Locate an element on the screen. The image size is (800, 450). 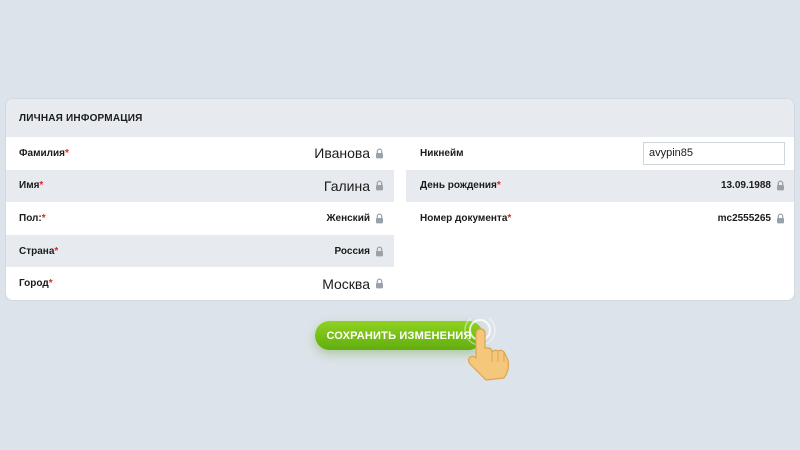
field-label-surname: Фамилия* is located at coordinates (44, 153).